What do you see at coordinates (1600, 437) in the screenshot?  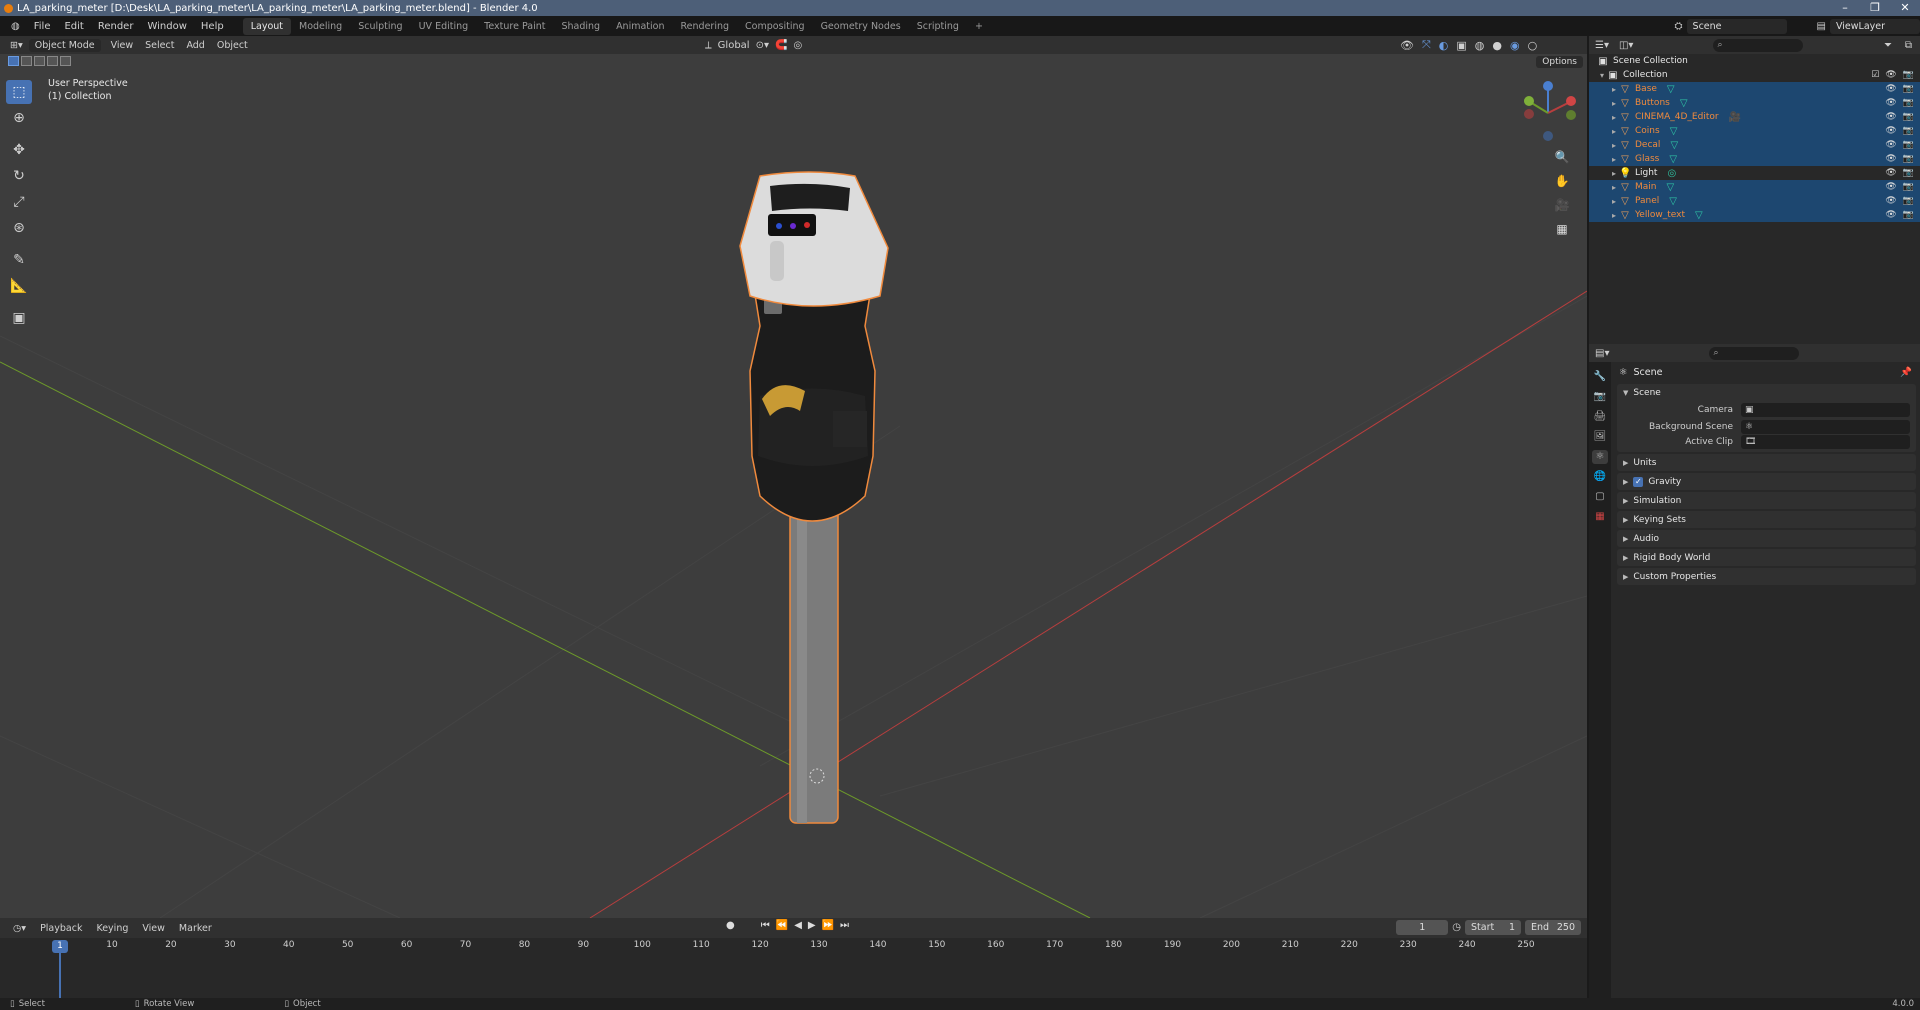 I see `view-layer-tab-icon: 🖼` at bounding box center [1600, 437].